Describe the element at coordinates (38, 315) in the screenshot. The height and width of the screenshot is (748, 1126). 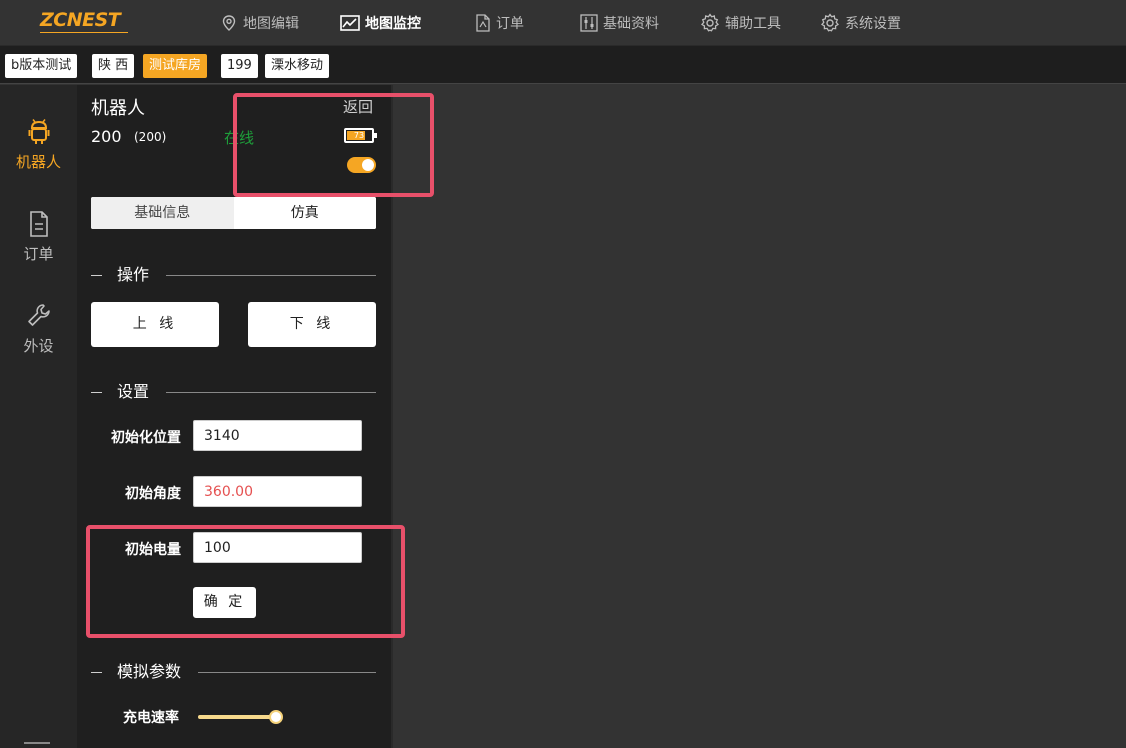
I see `wrench-icon` at that location.